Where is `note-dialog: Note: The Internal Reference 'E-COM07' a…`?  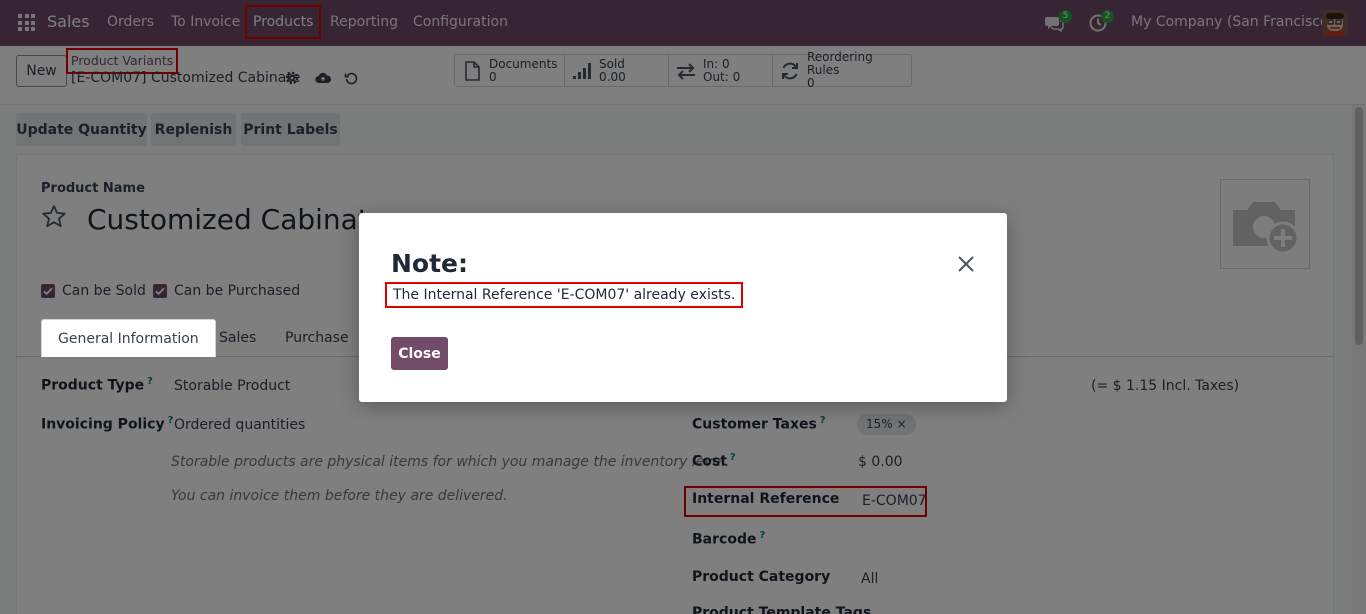 note-dialog: Note: The Internal Reference 'E-COM07' a… is located at coordinates (683, 307).